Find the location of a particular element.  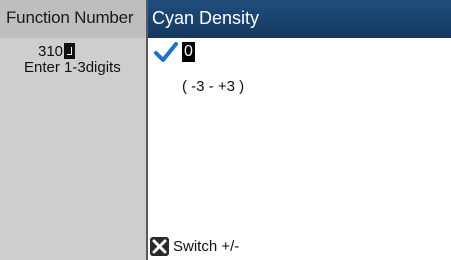

density-value-option: 0 is located at coordinates (174, 52).